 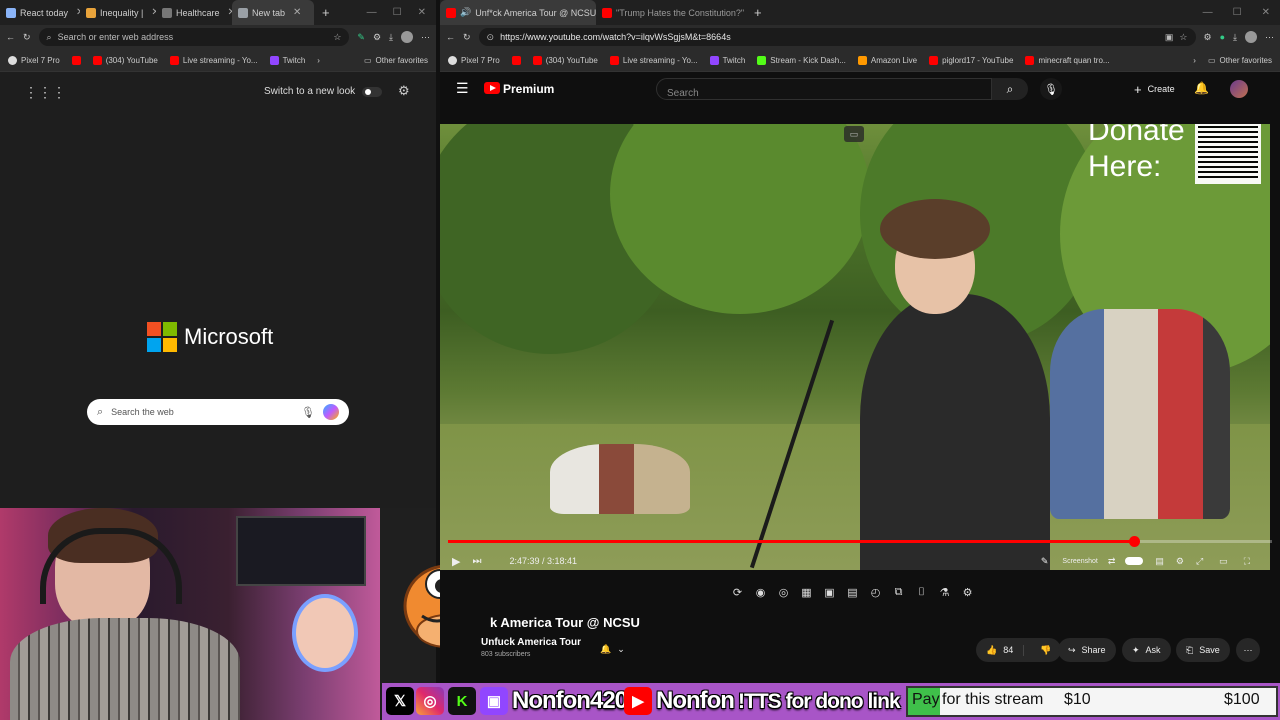 What do you see at coordinates (898, 592) in the screenshot?
I see `popout-icon: ⧉` at bounding box center [898, 592].